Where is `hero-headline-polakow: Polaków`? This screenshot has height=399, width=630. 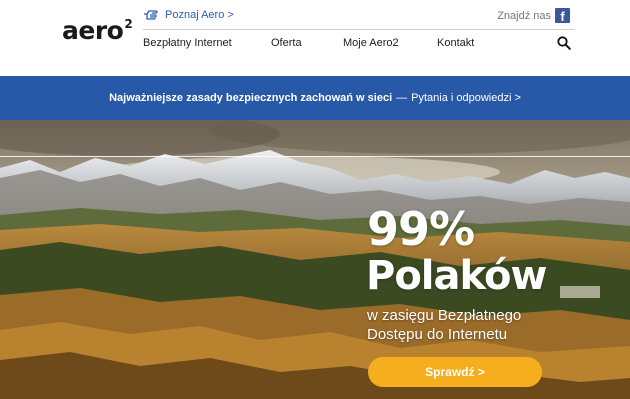 hero-headline-polakow: Polaków is located at coordinates (456, 276).